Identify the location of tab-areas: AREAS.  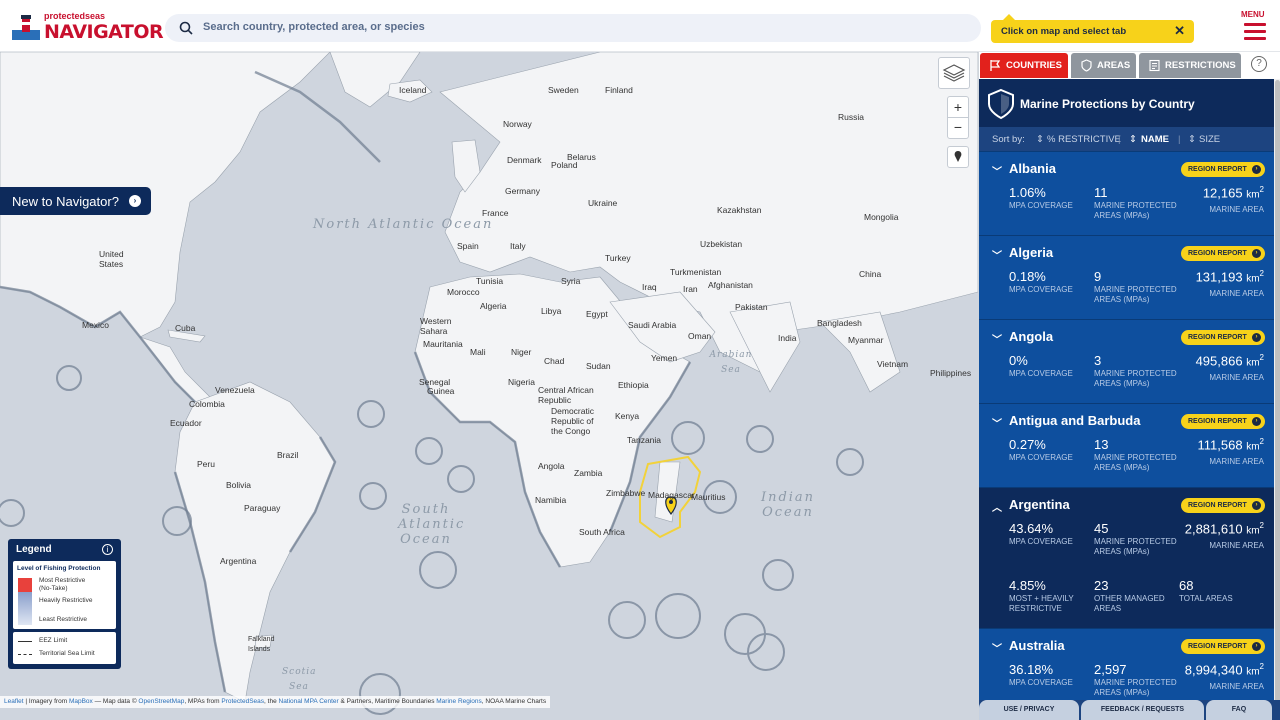
(1103, 65).